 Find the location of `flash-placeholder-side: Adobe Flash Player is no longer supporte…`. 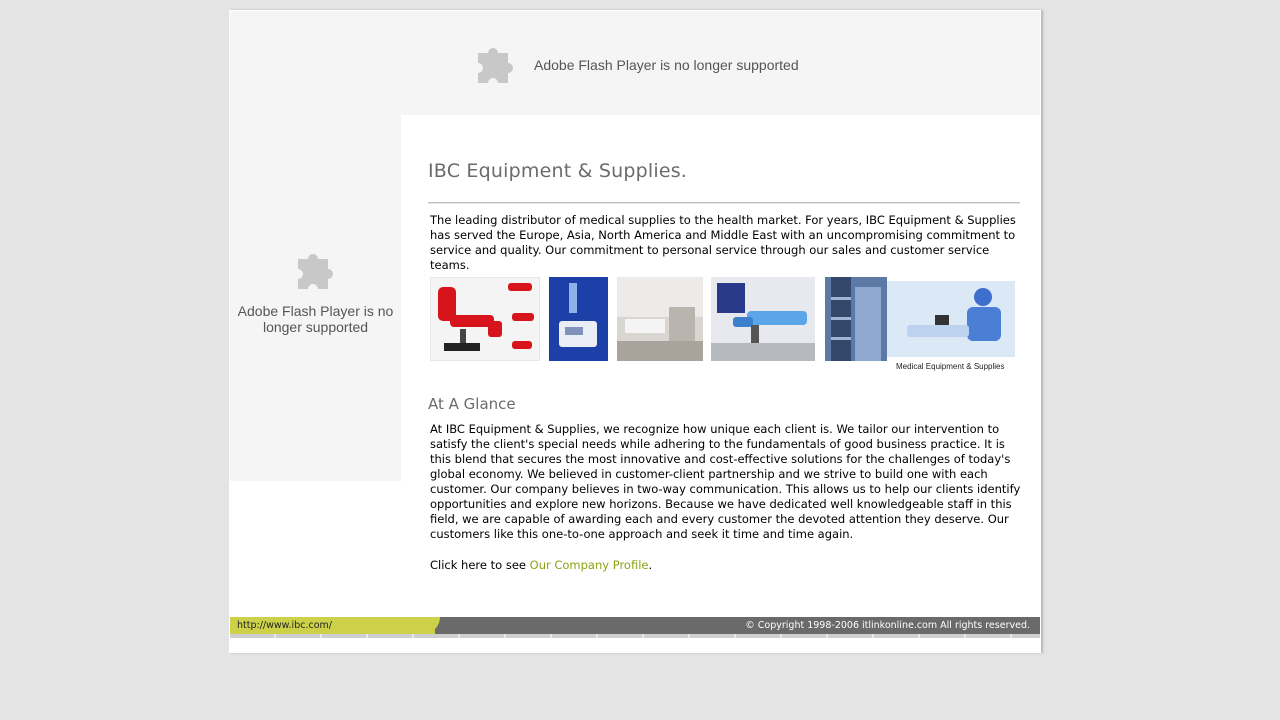

flash-placeholder-side: Adobe Flash Player is no longer supporte… is located at coordinates (315, 292).